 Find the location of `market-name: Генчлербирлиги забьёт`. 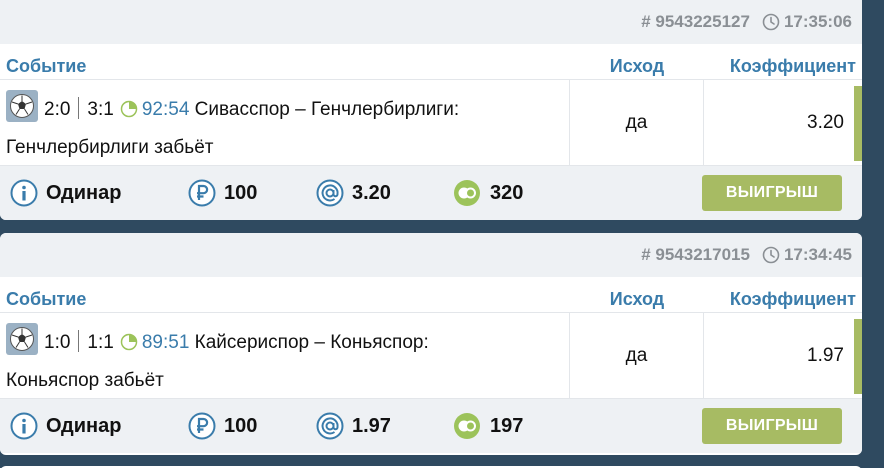

market-name: Генчлербирлиги забьёт is located at coordinates (110, 147).